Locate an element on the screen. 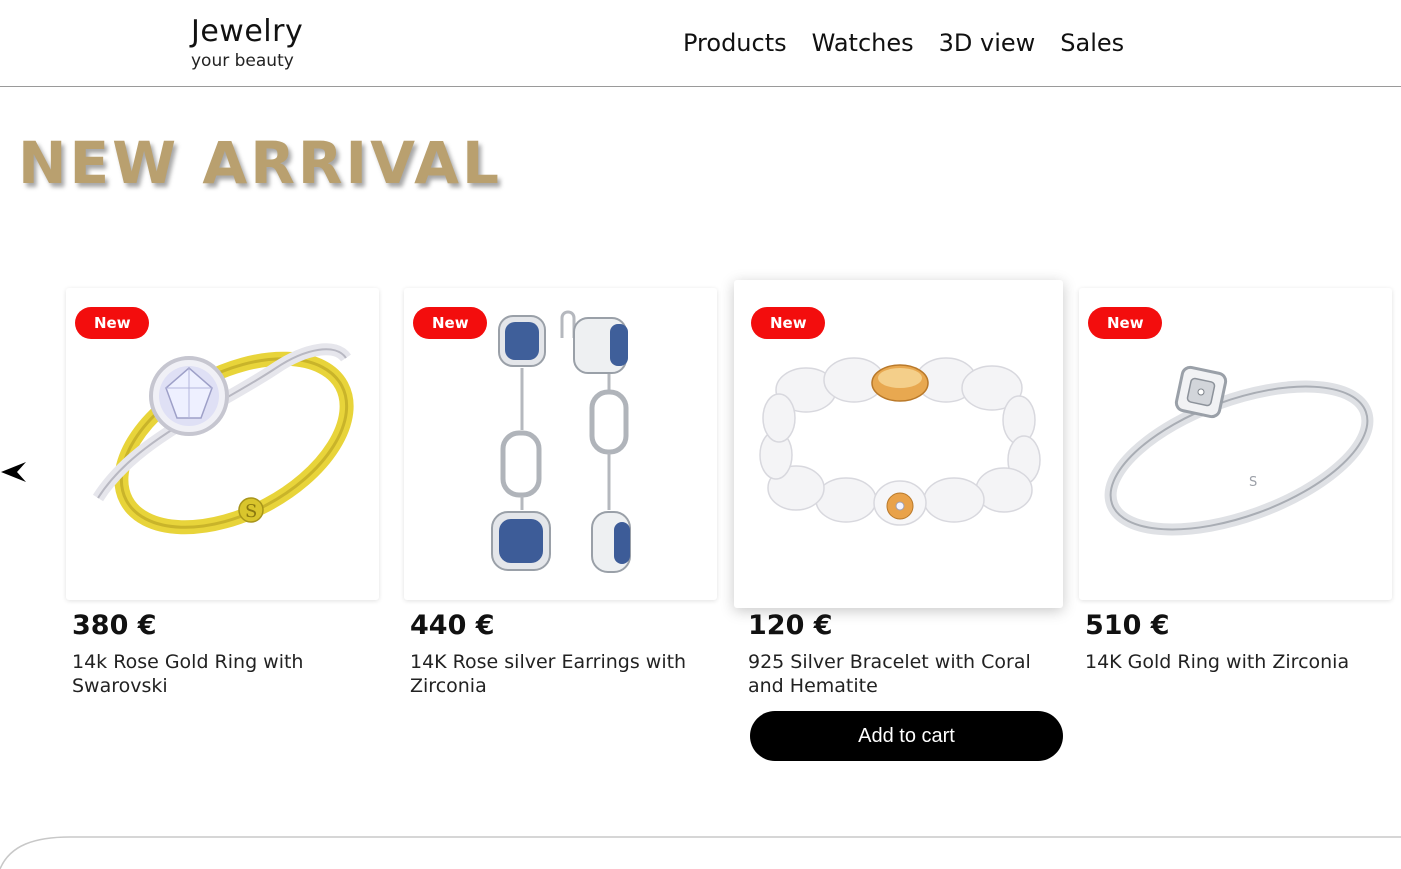 The height and width of the screenshot is (869, 1401). brand-logo: Jewelry your beauty is located at coordinates (247, 42).